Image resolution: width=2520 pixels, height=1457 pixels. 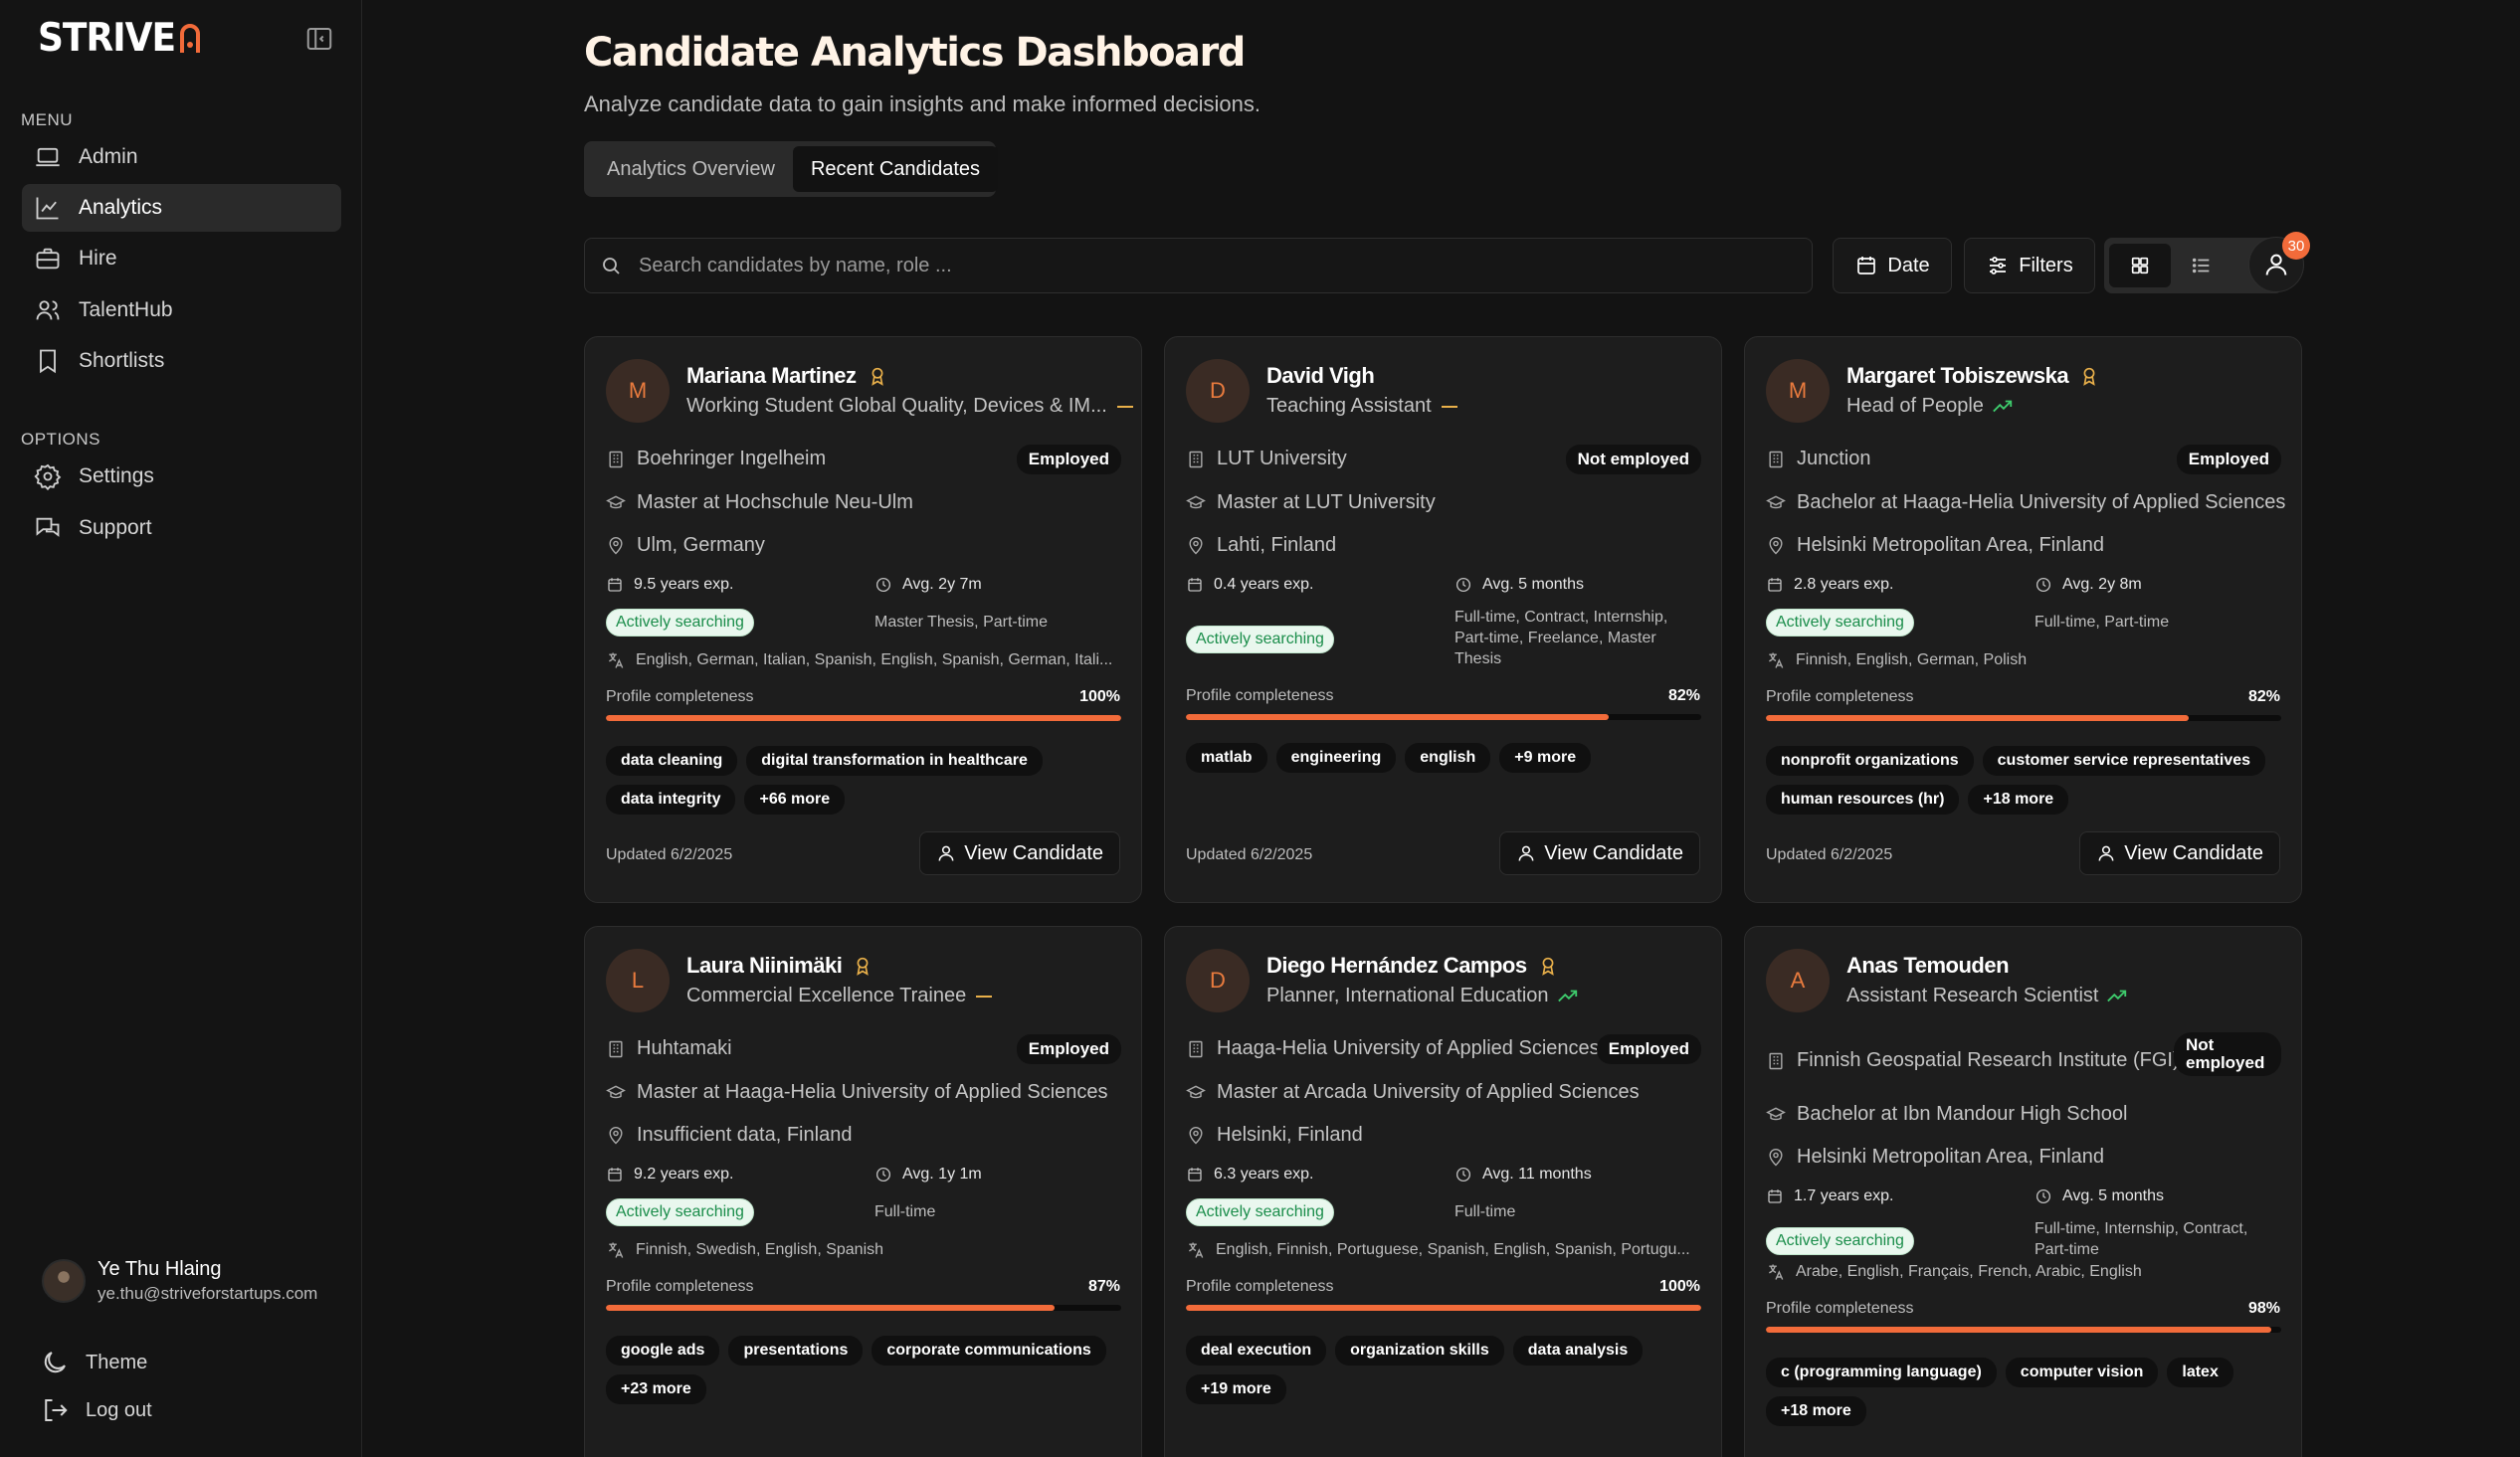 What do you see at coordinates (2140, 265) in the screenshot?
I see `grid-view-icon` at bounding box center [2140, 265].